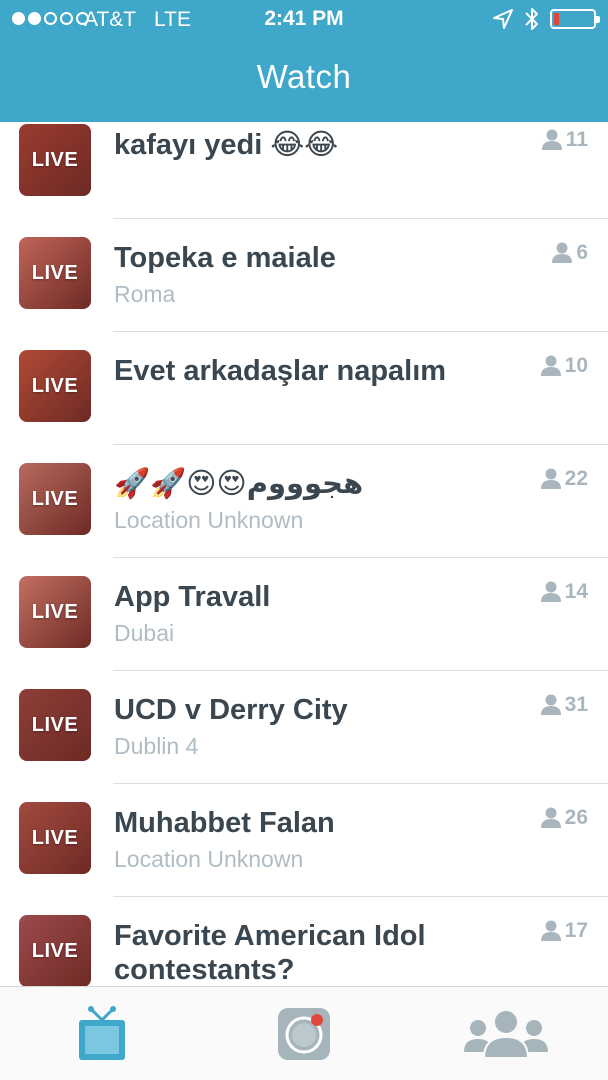 The width and height of the screenshot is (608, 1080). I want to click on broadcast-title: Topeka e maiale, so click(225, 258).